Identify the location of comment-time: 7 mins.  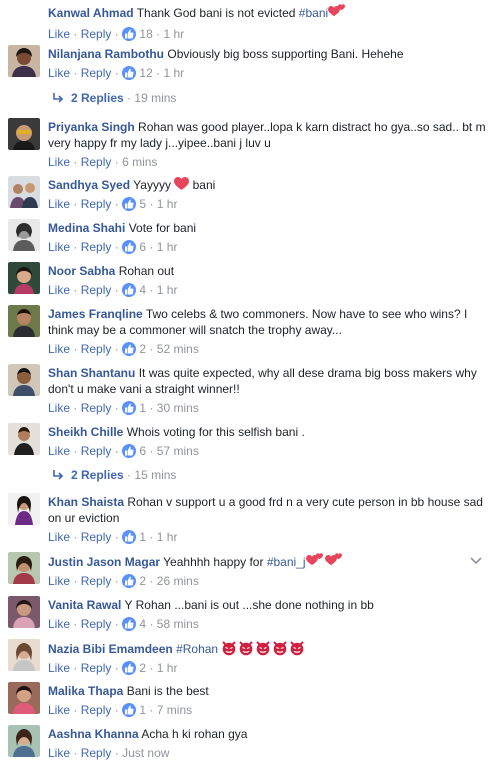
(174, 710).